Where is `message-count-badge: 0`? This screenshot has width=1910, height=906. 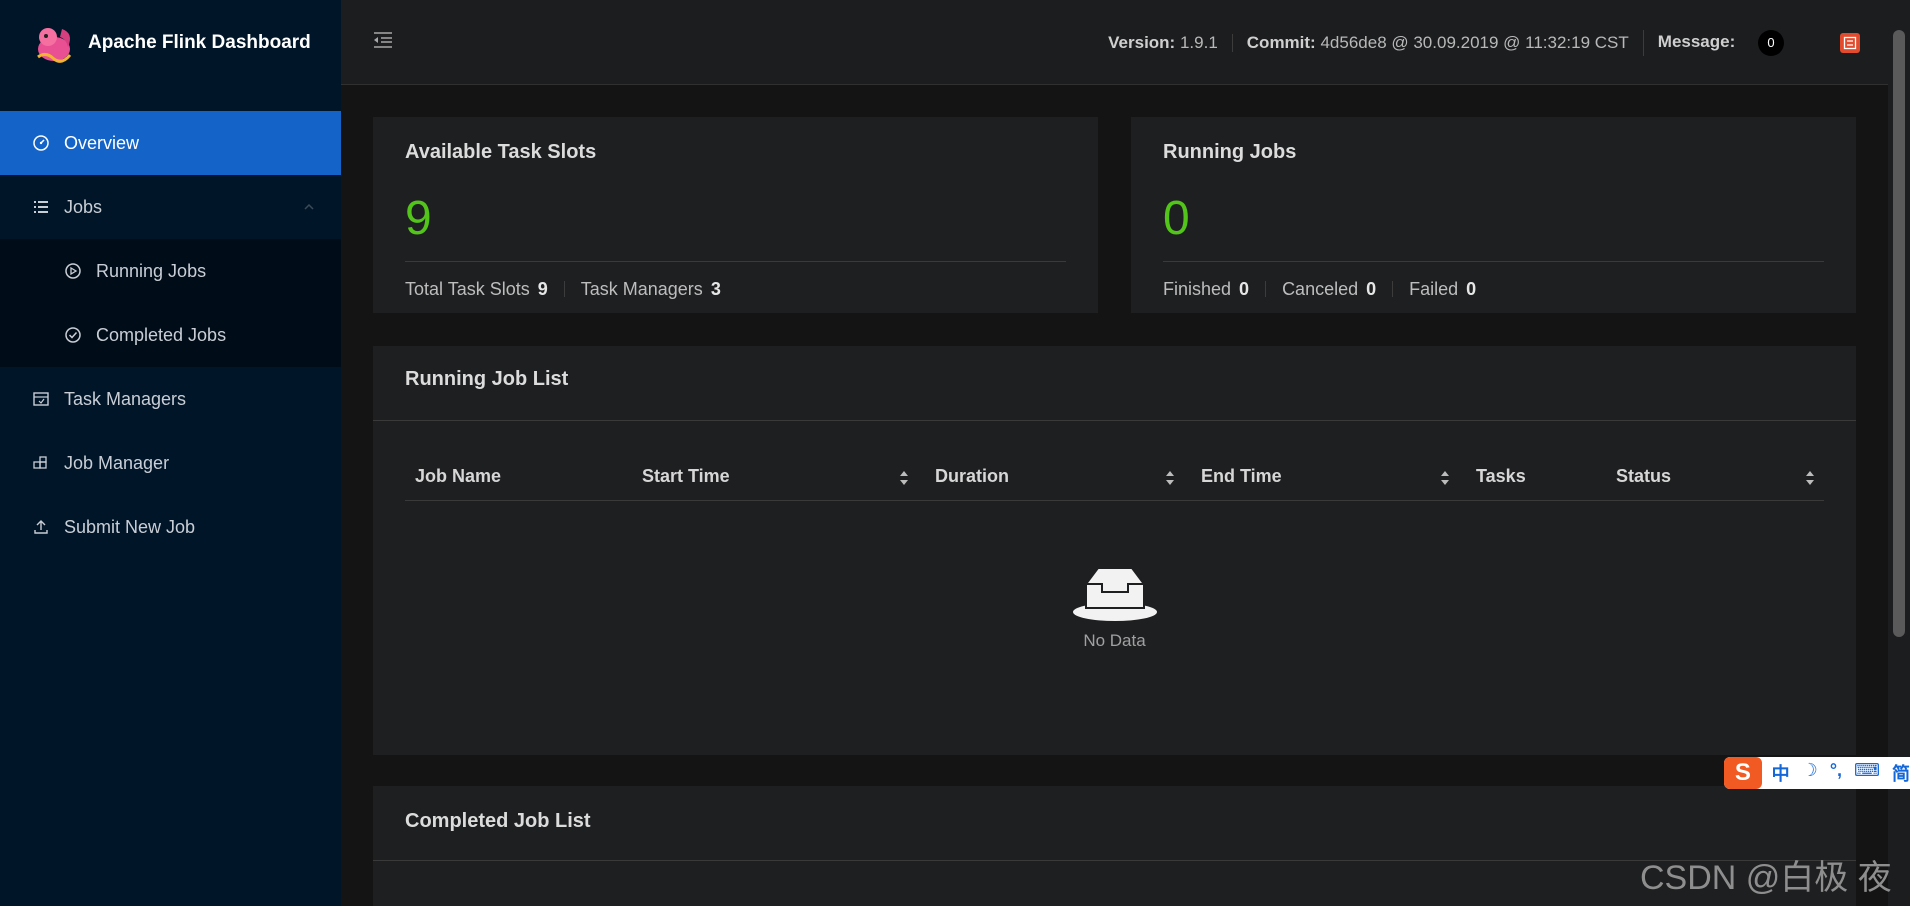 message-count-badge: 0 is located at coordinates (1771, 42).